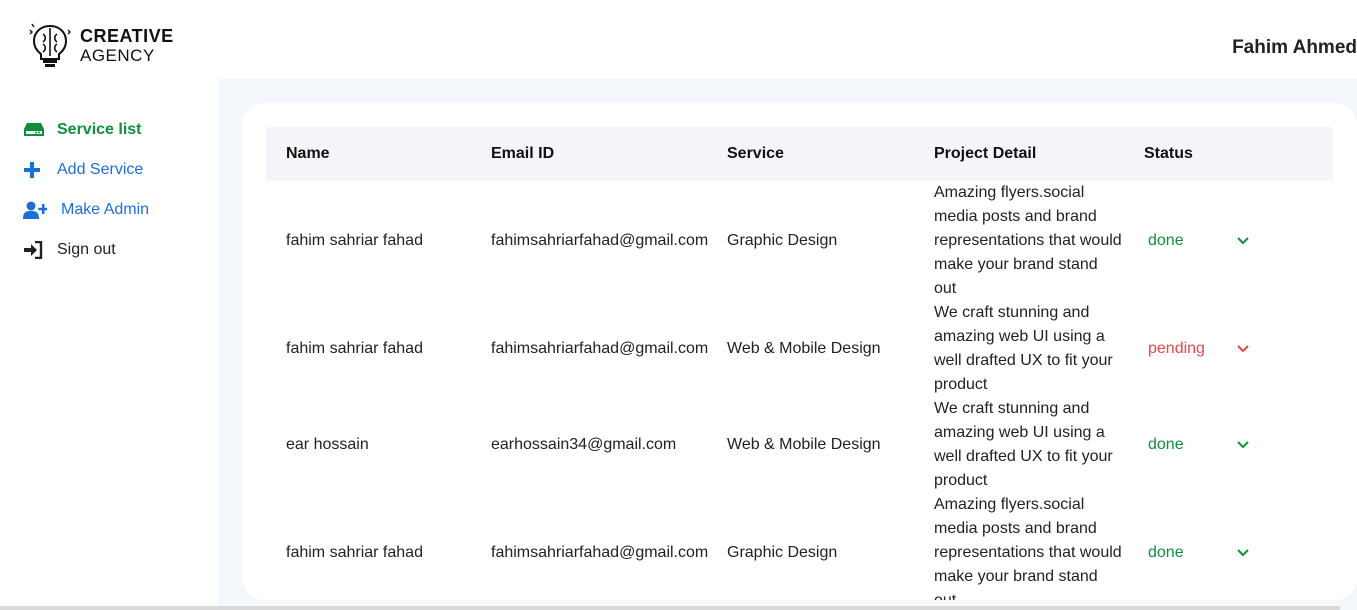 The image size is (1357, 610). What do you see at coordinates (308, 153) in the screenshot?
I see `header-name: Name` at bounding box center [308, 153].